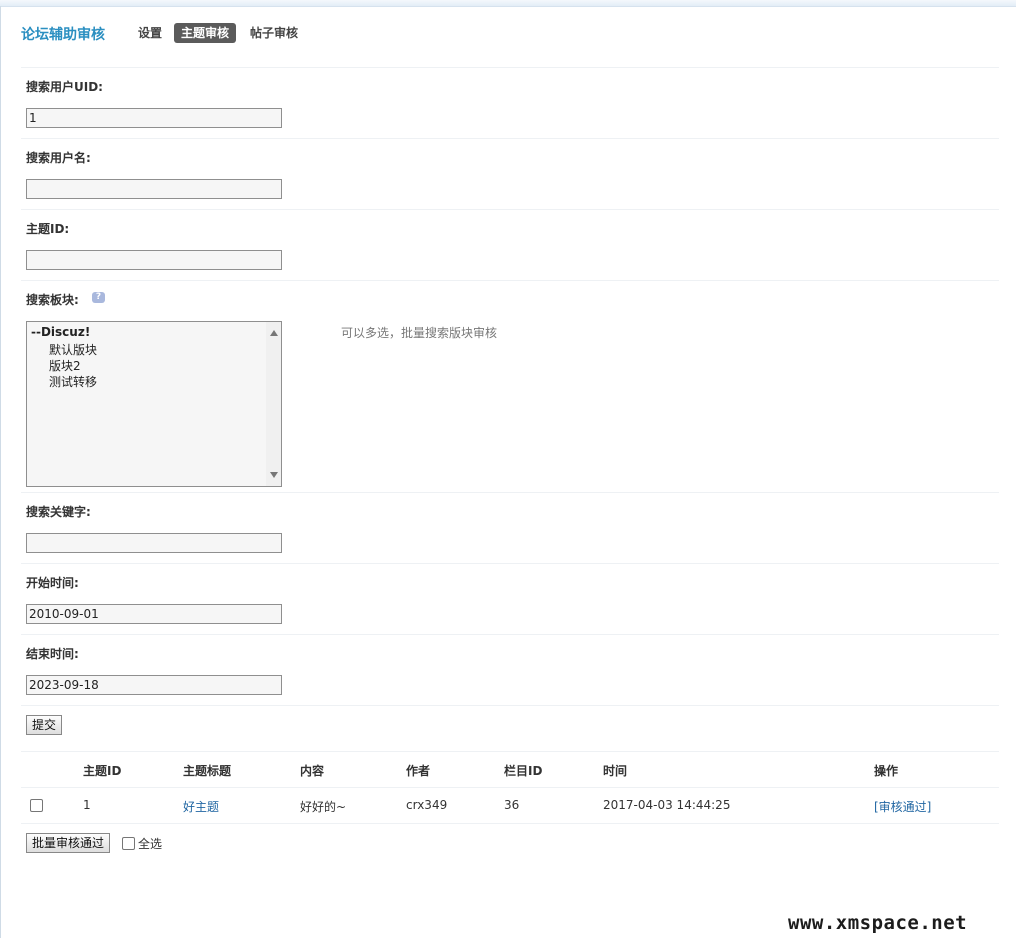 This screenshot has height=938, width=1016. Describe the element at coordinates (128, 843) in the screenshot. I see `select-all-checkbox` at that location.